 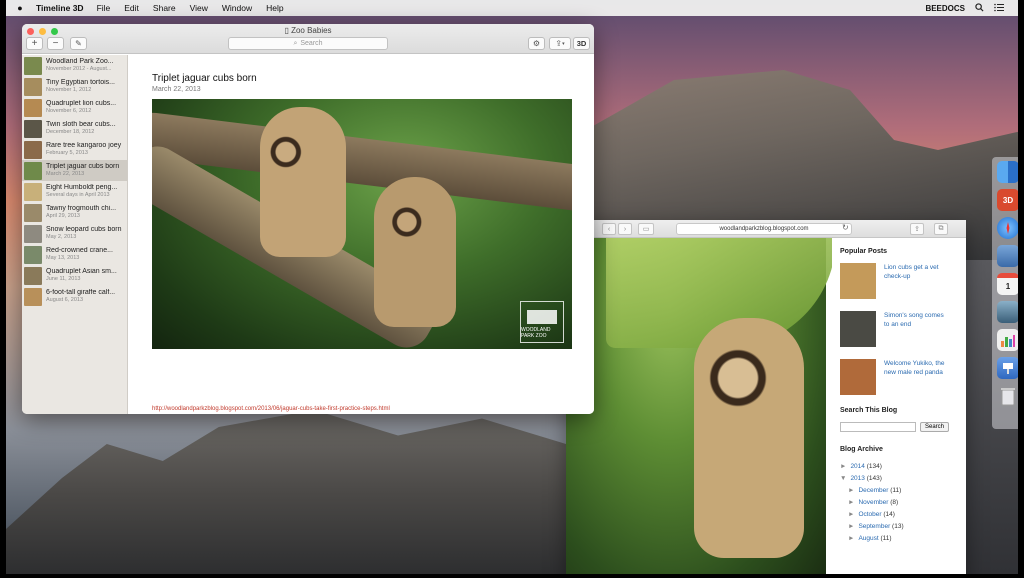 What do you see at coordinates (1007, 312) in the screenshot?
I see `photos-icon` at bounding box center [1007, 312].